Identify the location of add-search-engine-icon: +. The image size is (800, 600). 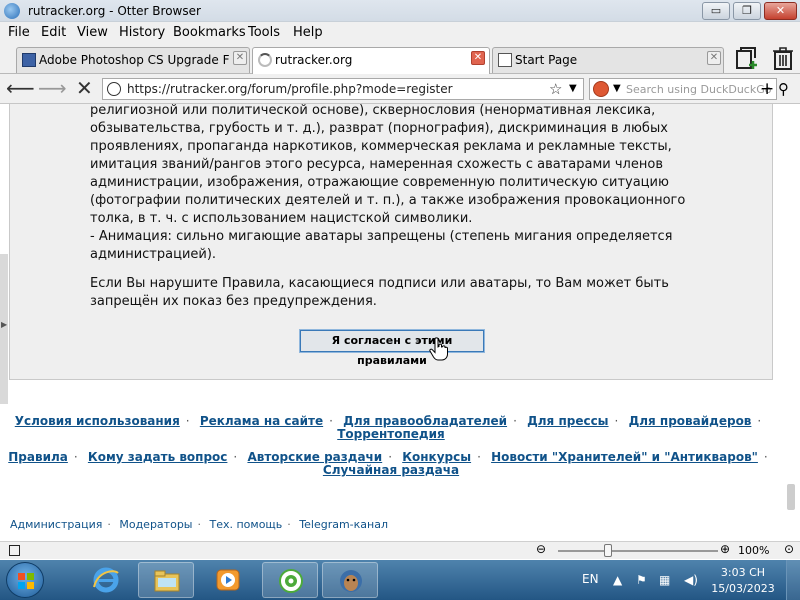
(767, 89).